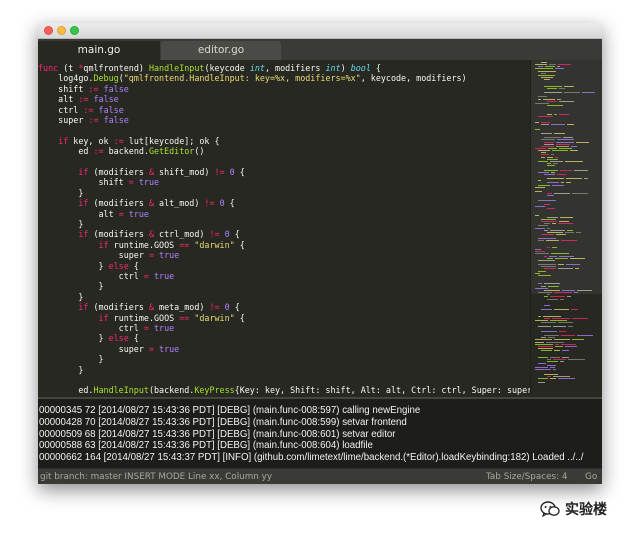 Image resolution: width=640 pixels, height=537 pixels. I want to click on title-bar, so click(320, 31).